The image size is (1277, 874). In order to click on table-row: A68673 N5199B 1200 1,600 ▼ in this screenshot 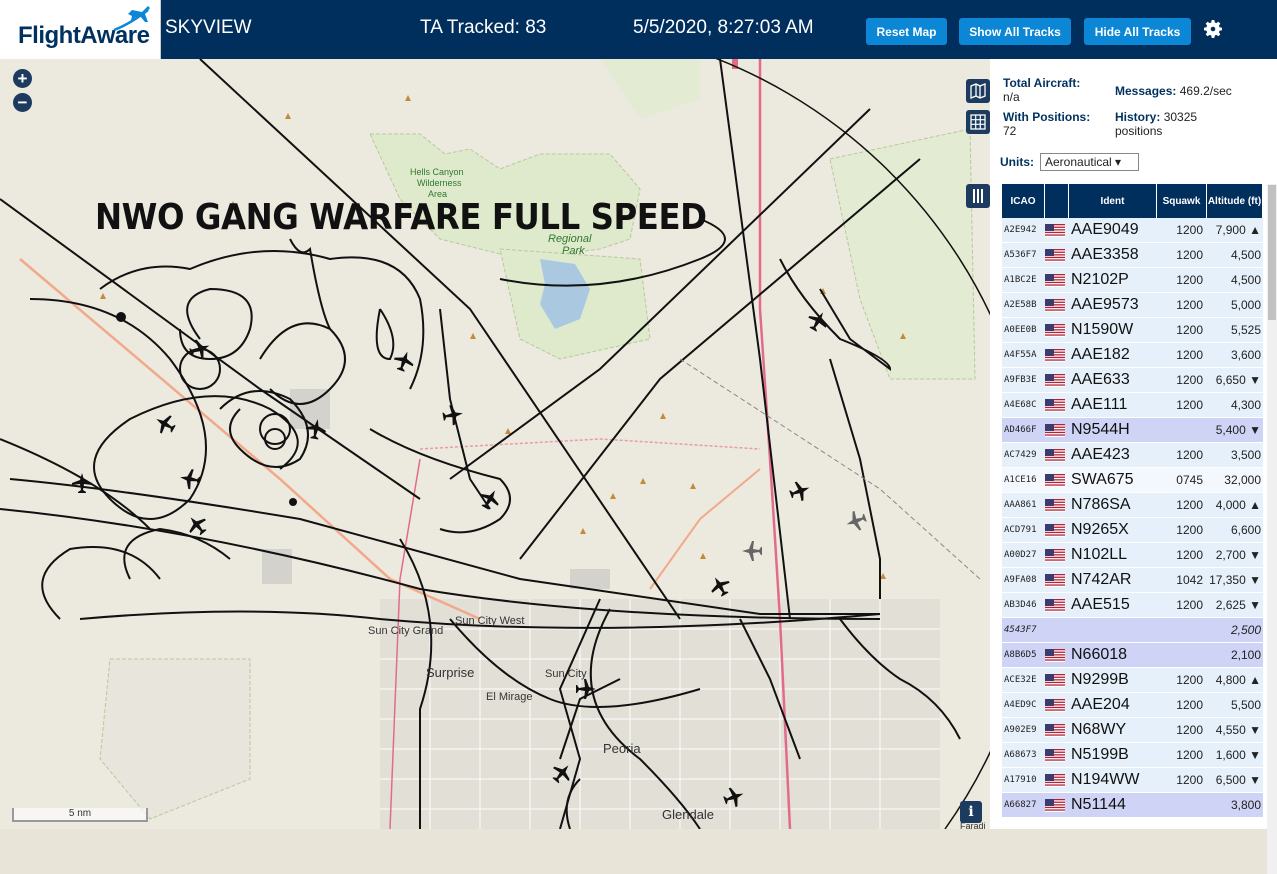, I will do `click(1132, 755)`.